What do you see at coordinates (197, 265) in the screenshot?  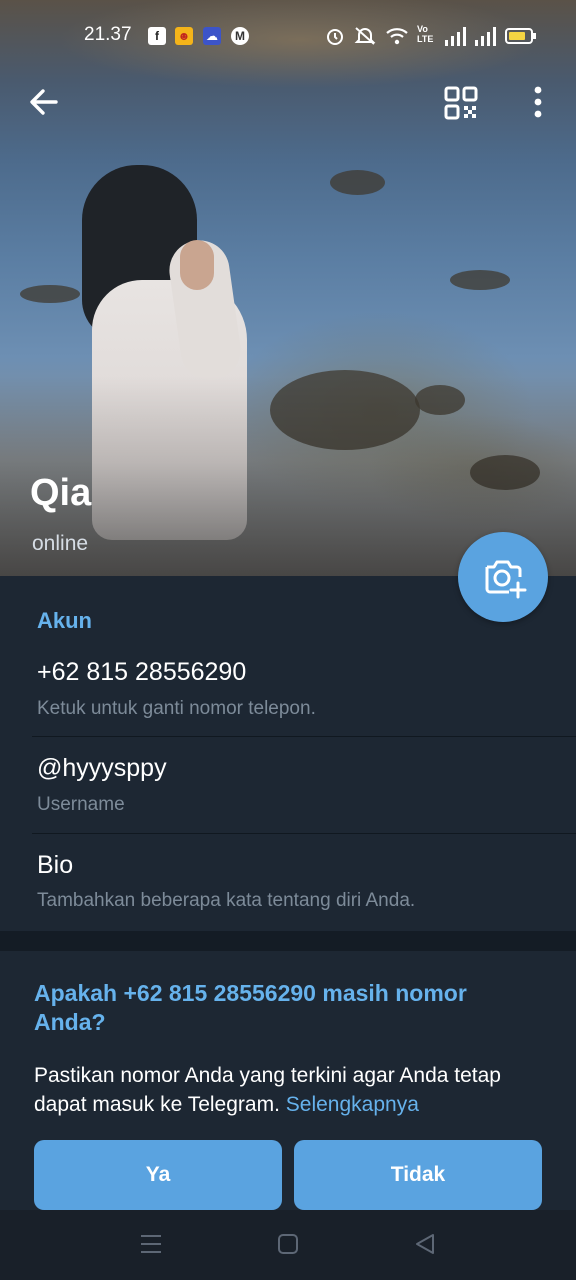 I see `photo-person-hand` at bounding box center [197, 265].